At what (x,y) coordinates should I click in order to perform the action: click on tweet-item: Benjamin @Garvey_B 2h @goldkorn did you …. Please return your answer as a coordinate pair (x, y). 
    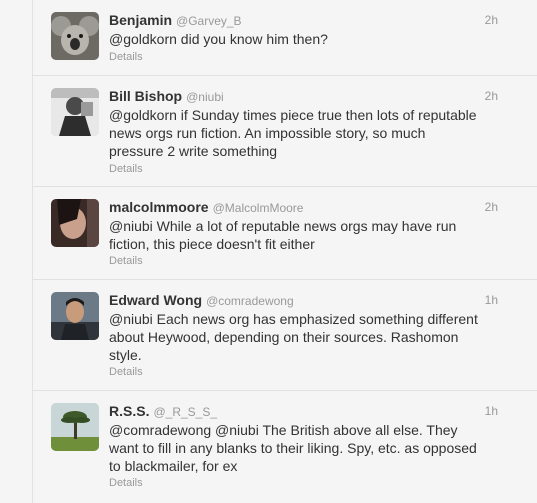
    Looking at the image, I should click on (285, 38).